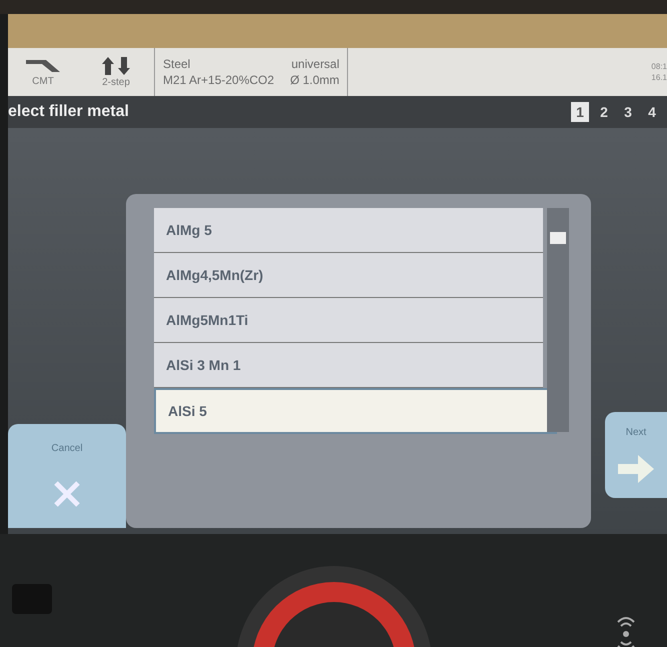 The image size is (667, 647). What do you see at coordinates (177, 64) in the screenshot?
I see `material-label: Steel` at bounding box center [177, 64].